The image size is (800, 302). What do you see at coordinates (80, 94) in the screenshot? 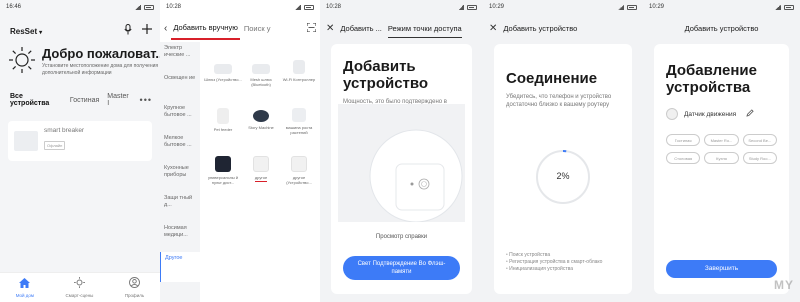
I see `room-tabs: Все устройства Гостиная Master I •••` at bounding box center [80, 94].